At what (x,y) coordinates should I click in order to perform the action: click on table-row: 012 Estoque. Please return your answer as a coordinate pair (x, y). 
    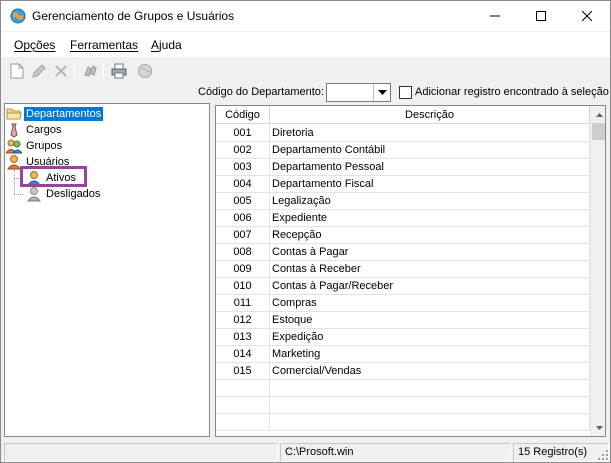
    Looking at the image, I should click on (403, 320).